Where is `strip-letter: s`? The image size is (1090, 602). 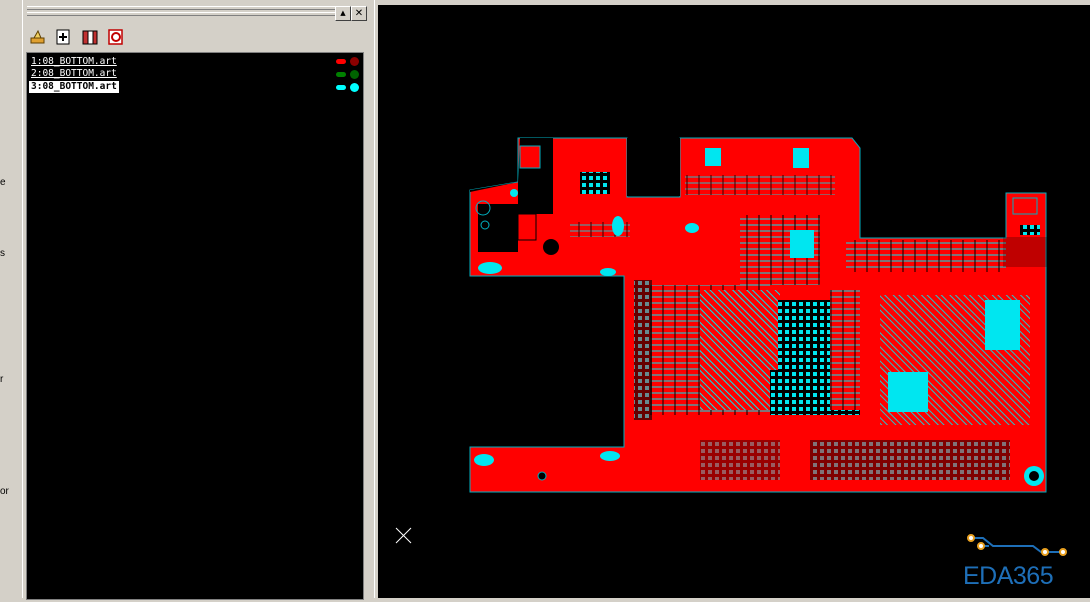 strip-letter: s is located at coordinates (2, 253).